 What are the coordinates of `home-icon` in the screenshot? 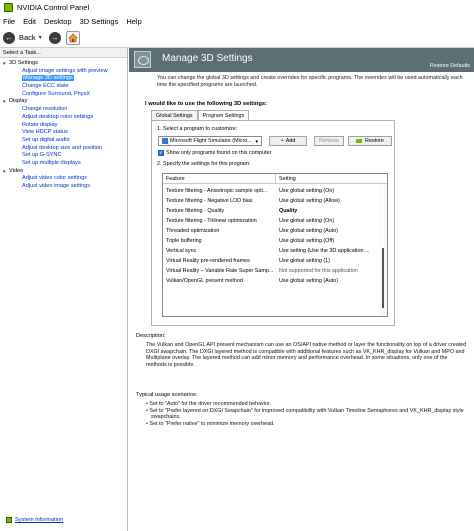 It's located at (72, 37).